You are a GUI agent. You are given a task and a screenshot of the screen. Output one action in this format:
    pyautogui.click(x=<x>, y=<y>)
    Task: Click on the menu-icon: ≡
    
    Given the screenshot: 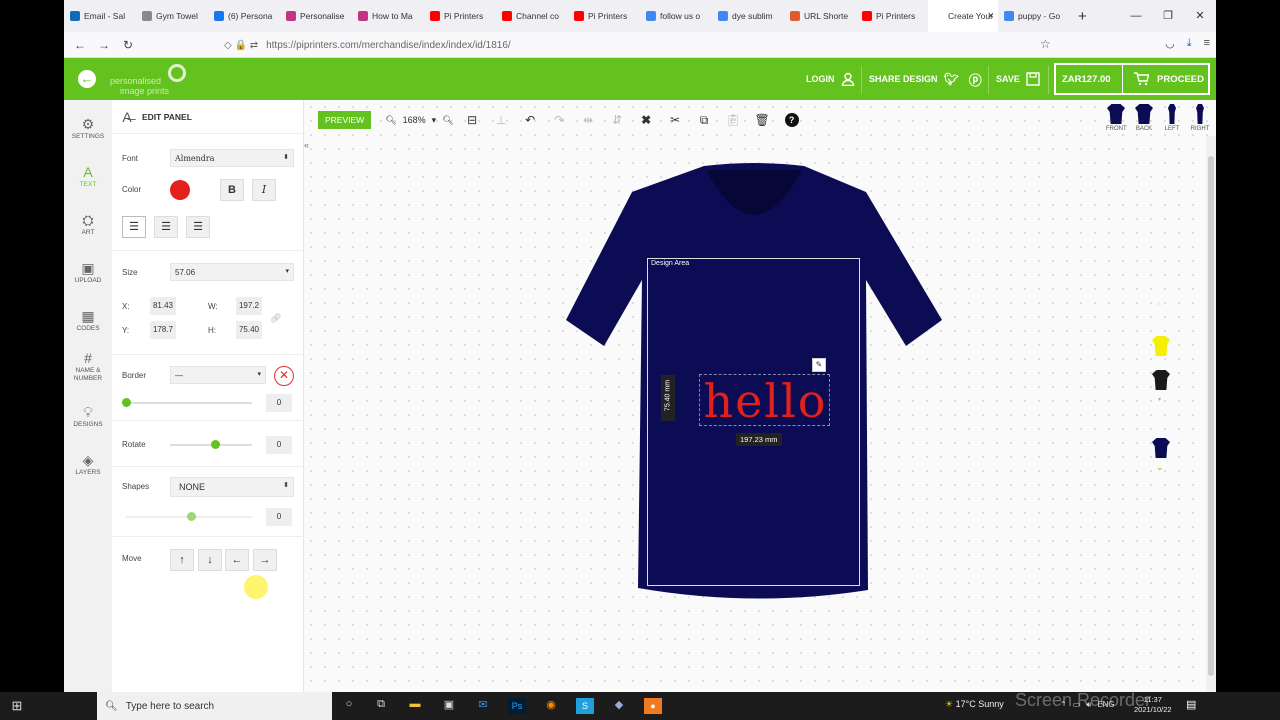 What is the action you would take?
    pyautogui.click(x=1207, y=43)
    